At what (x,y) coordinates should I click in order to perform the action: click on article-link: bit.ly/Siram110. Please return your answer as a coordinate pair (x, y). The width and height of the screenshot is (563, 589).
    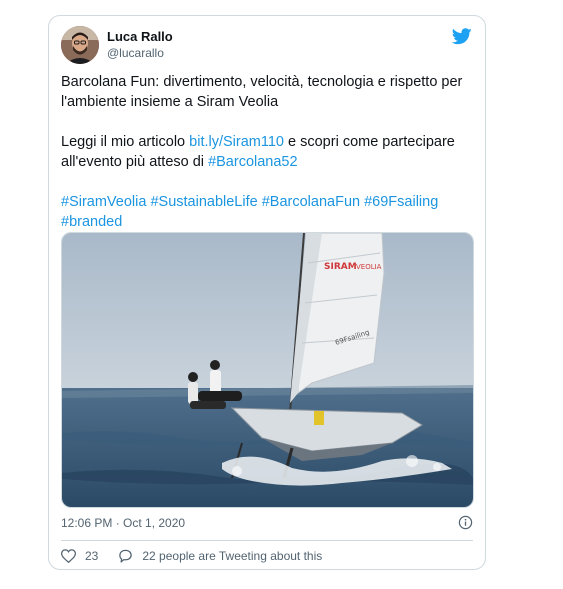
    Looking at the image, I should click on (236, 142).